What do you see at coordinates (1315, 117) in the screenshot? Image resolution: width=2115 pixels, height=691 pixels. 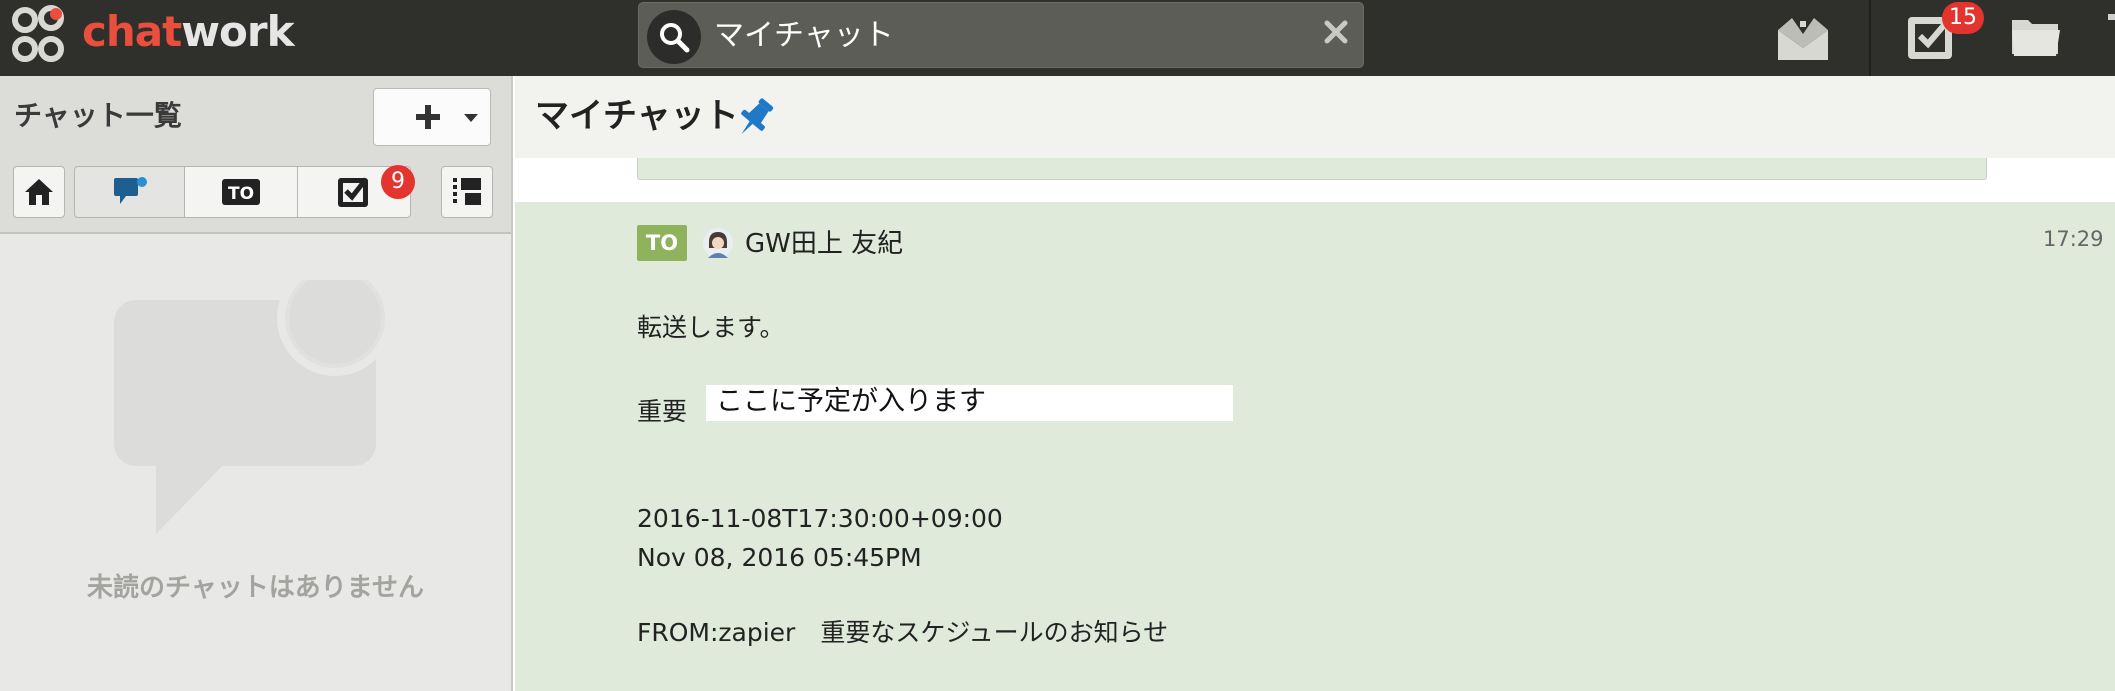 I see `room-header: マイチャット` at bounding box center [1315, 117].